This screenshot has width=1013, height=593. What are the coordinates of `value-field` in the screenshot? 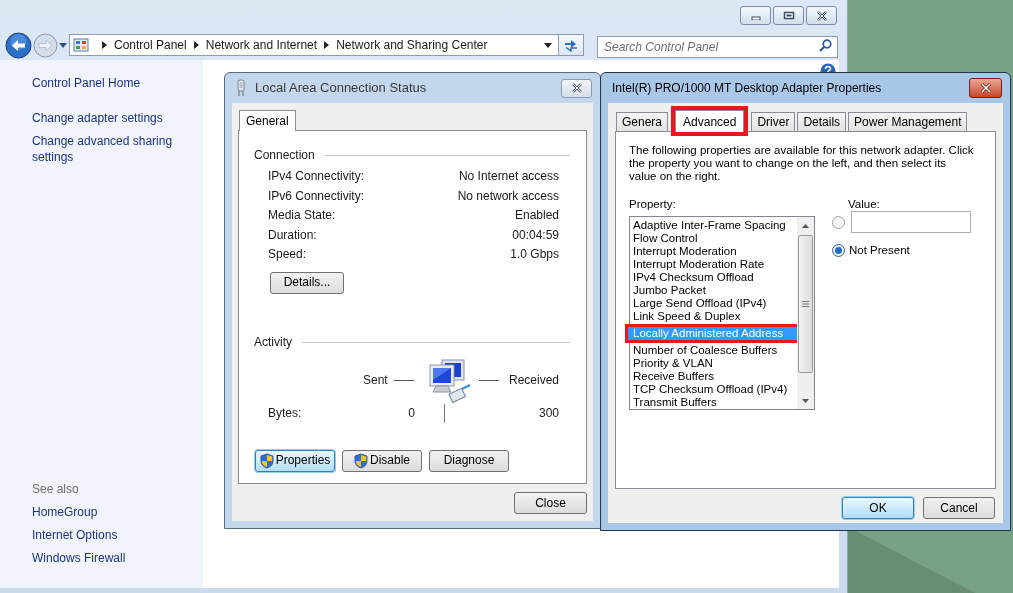 It's located at (911, 222).